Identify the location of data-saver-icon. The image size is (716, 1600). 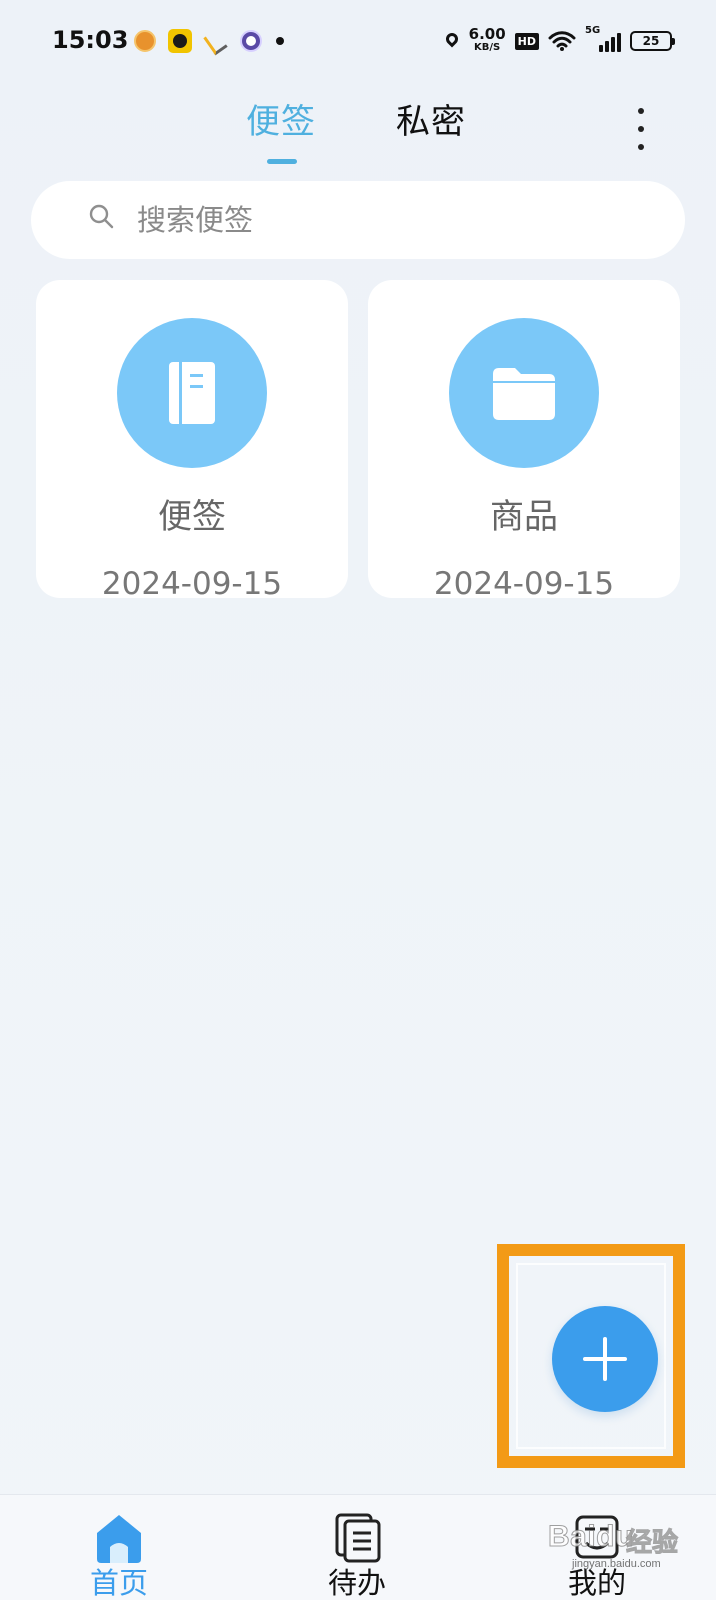
(452, 41).